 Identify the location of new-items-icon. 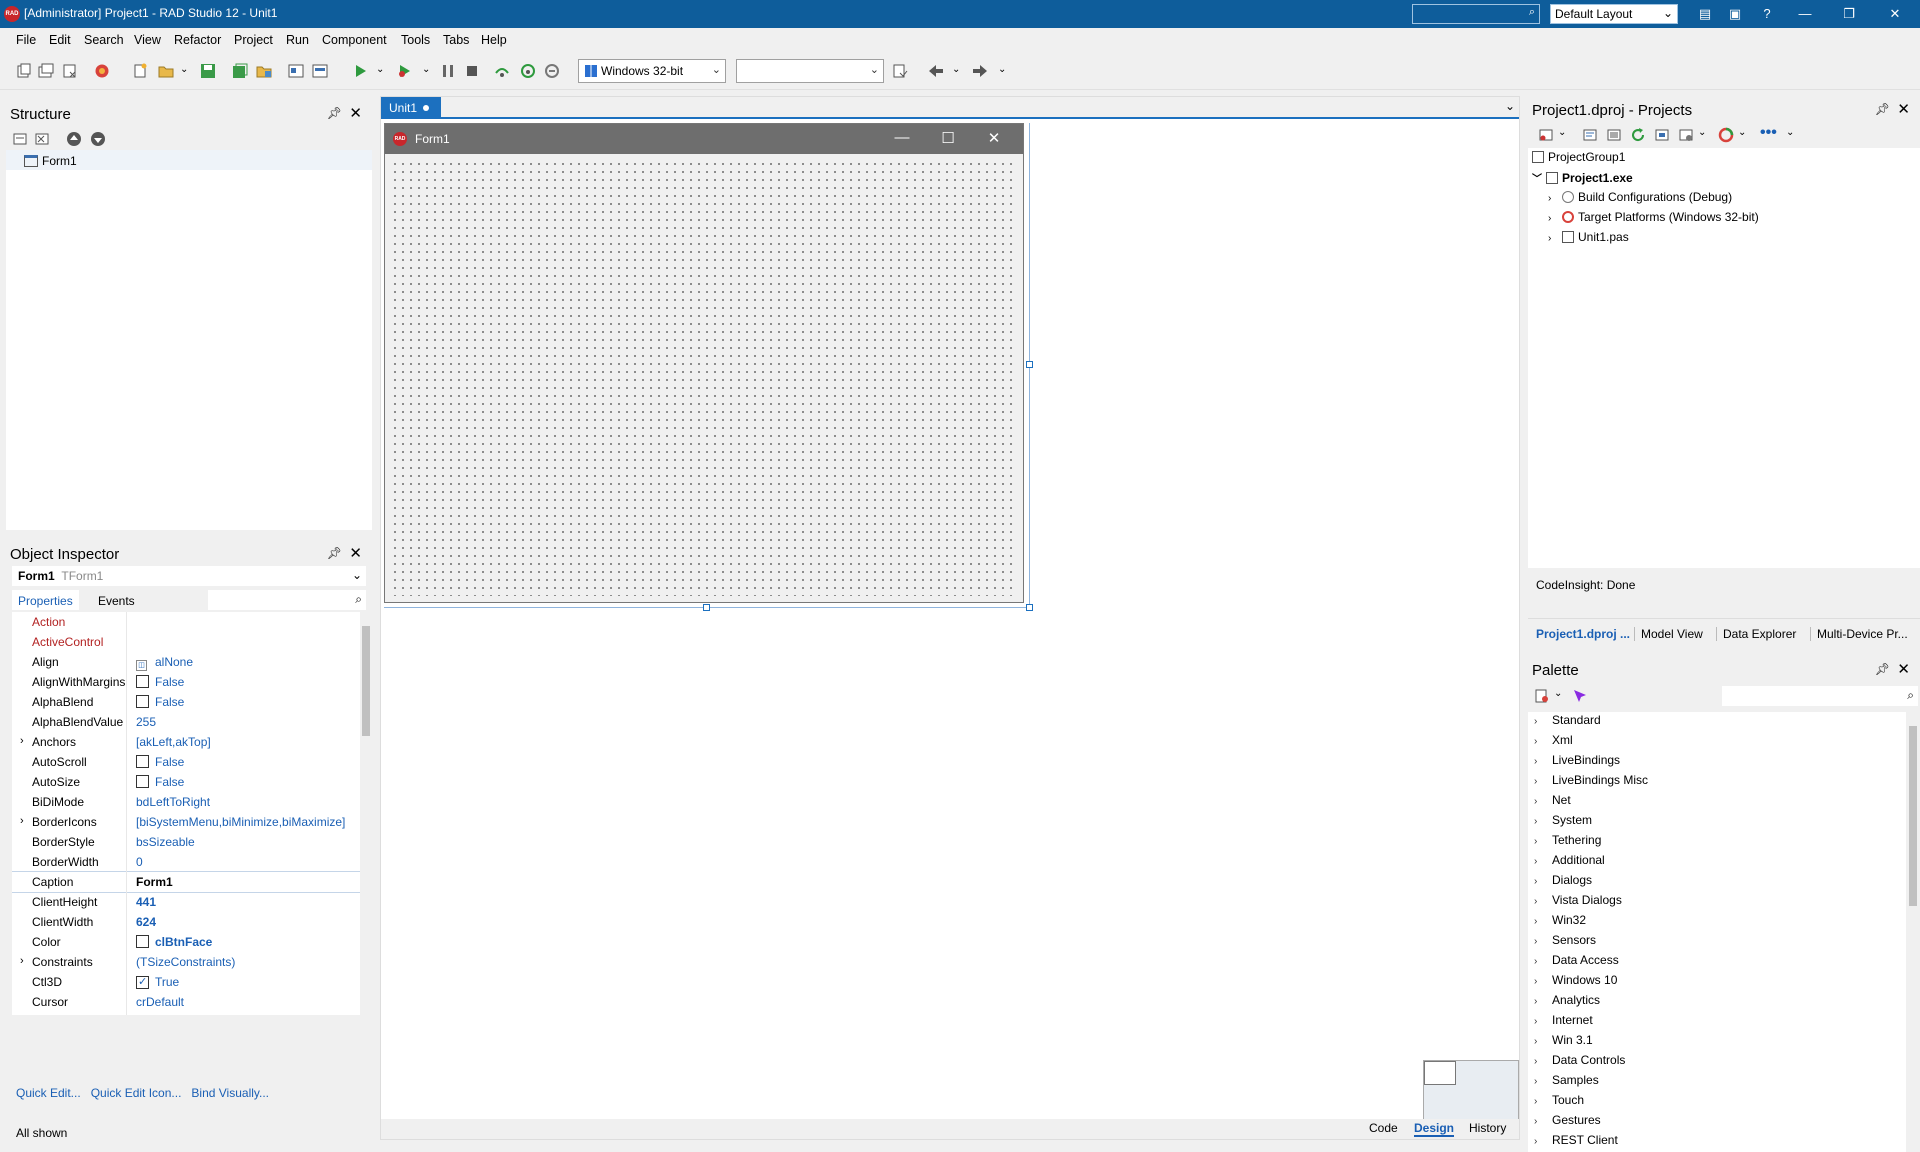
(24, 71).